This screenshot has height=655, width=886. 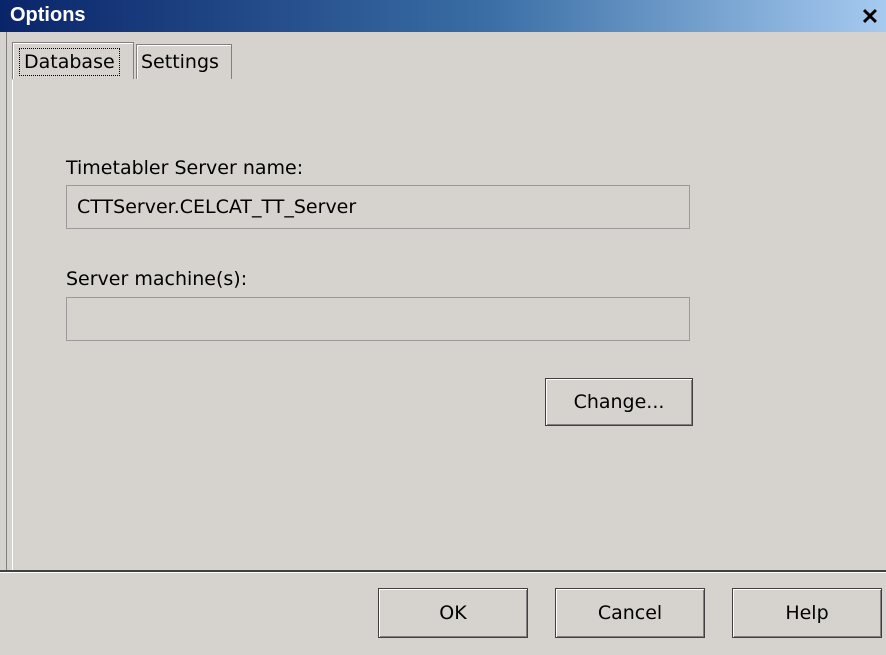 What do you see at coordinates (443, 16) in the screenshot?
I see `title-bar: Options ✕` at bounding box center [443, 16].